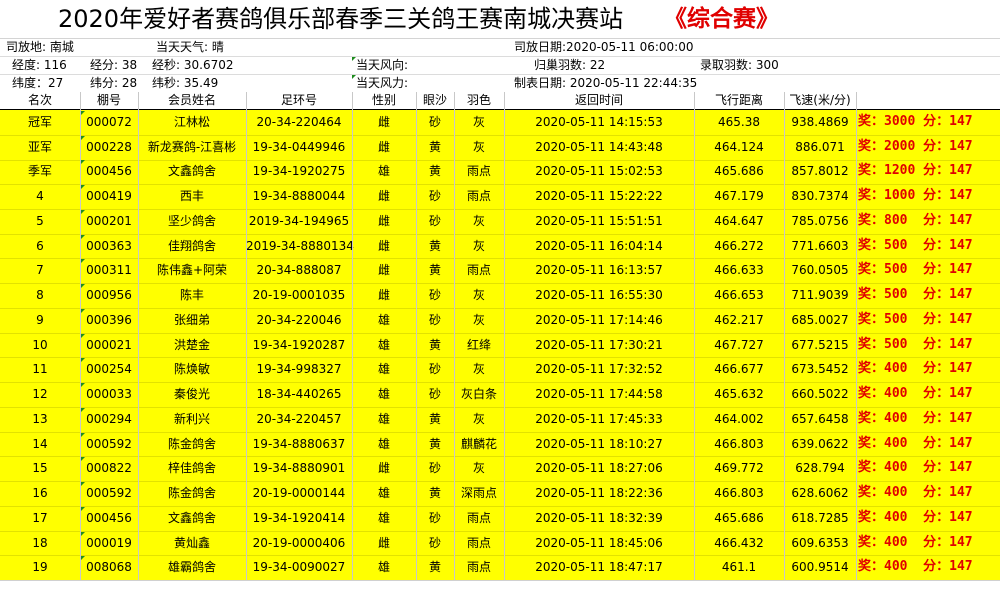 This screenshot has width=1000, height=599. I want to click on header-name: 会员姓名, so click(192, 100).